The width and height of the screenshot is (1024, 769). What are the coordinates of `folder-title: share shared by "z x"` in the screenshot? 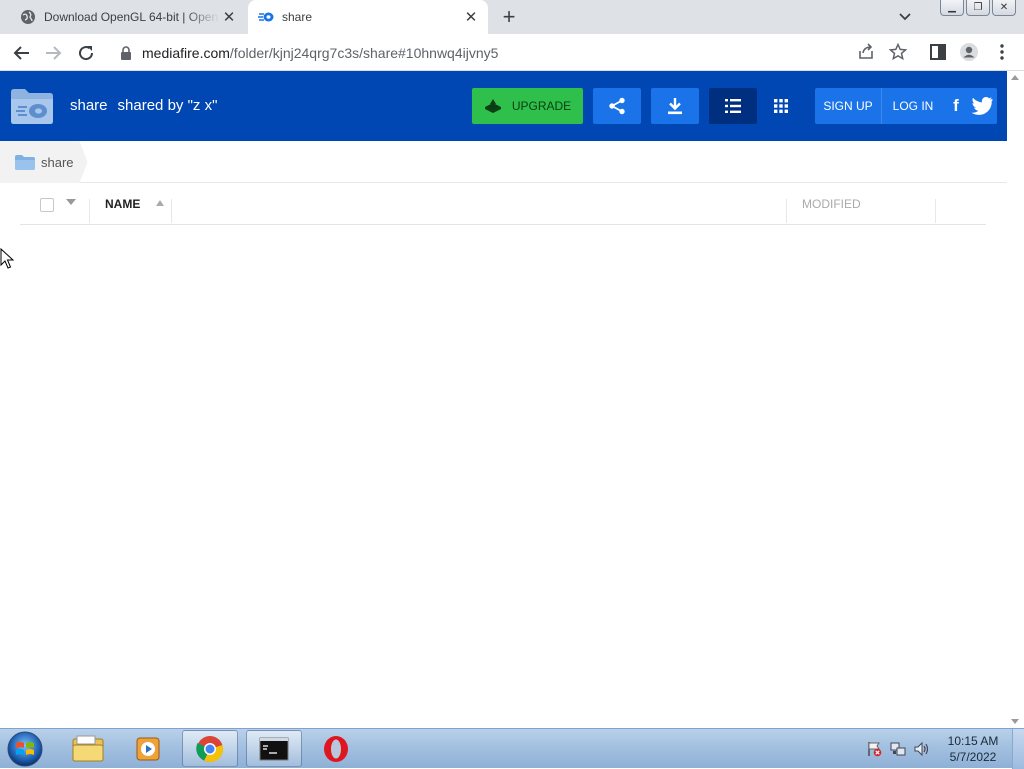 It's located at (143, 105).